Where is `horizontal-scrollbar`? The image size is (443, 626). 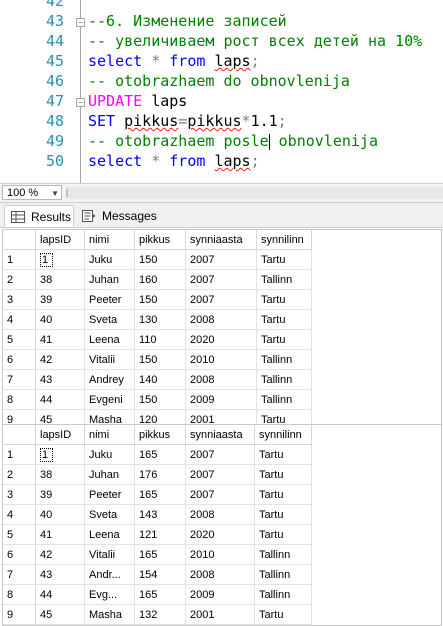 horizontal-scrollbar is located at coordinates (254, 193).